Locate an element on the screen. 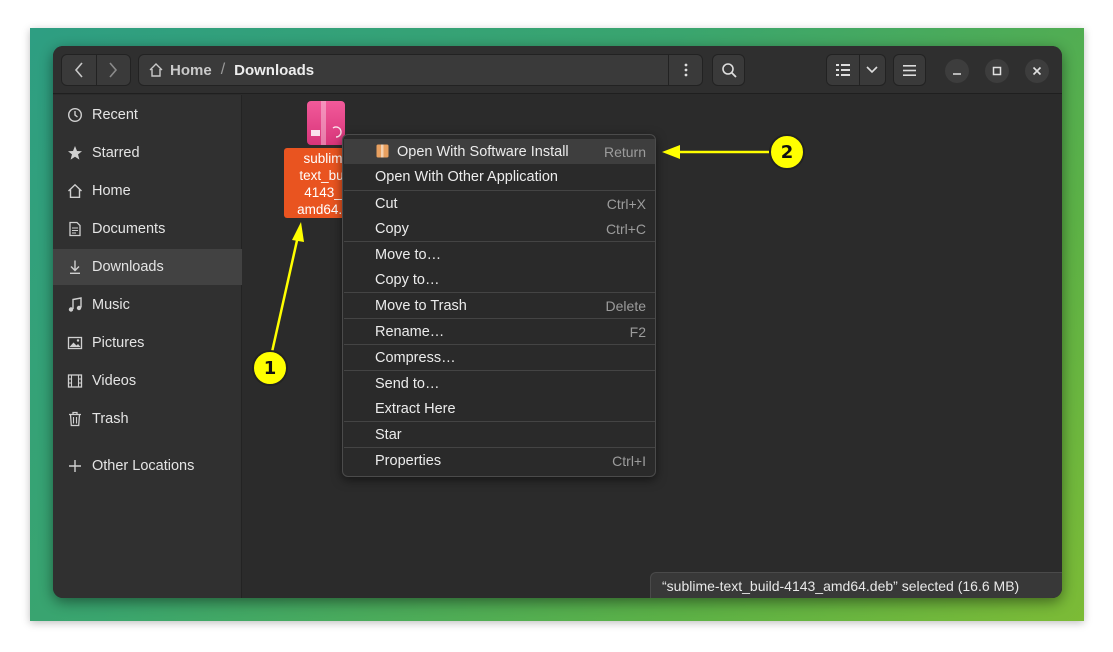 The width and height of the screenshot is (1113, 652). document-icon is located at coordinates (75, 229).